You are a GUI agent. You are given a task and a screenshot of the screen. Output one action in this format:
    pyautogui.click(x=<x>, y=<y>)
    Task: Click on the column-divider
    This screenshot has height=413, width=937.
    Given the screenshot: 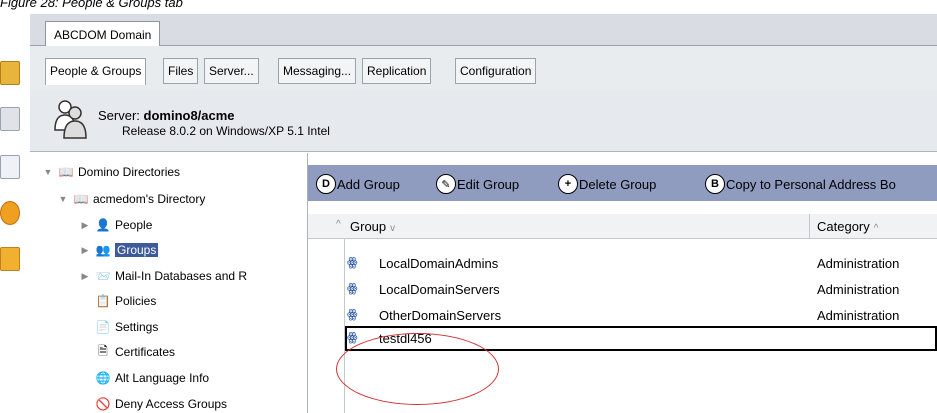 What is the action you would take?
    pyautogui.click(x=809, y=226)
    